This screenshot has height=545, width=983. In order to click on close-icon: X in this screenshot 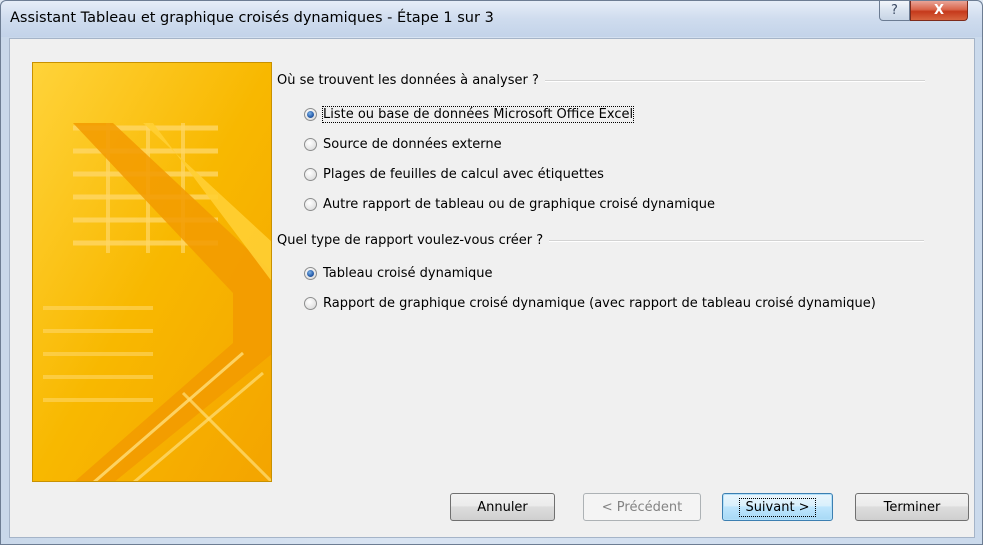, I will do `click(939, 10)`.